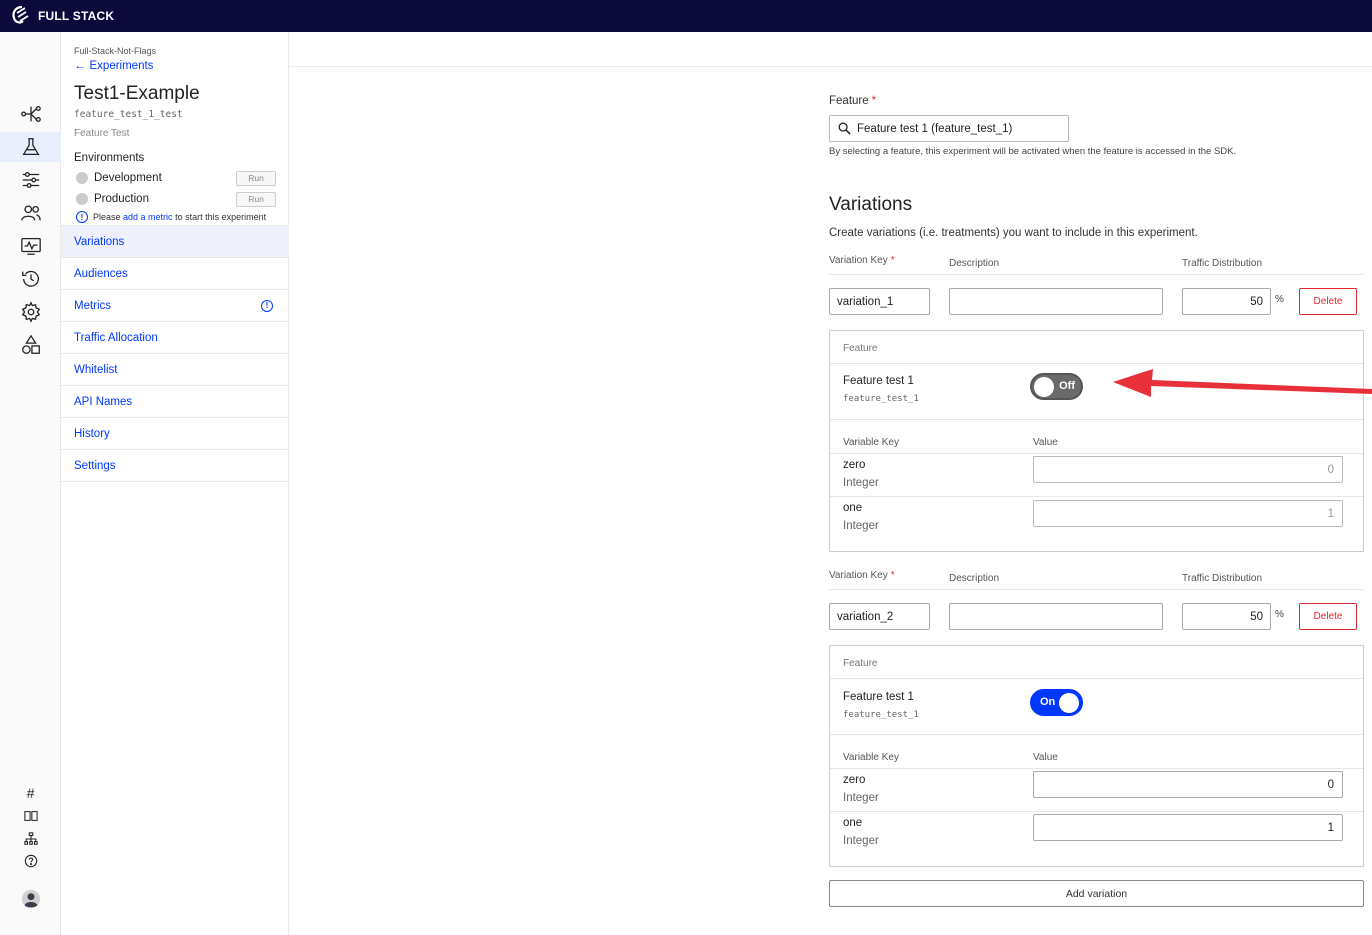  I want to click on feature-value: Feature test 1 (feature_test_1), so click(935, 128).